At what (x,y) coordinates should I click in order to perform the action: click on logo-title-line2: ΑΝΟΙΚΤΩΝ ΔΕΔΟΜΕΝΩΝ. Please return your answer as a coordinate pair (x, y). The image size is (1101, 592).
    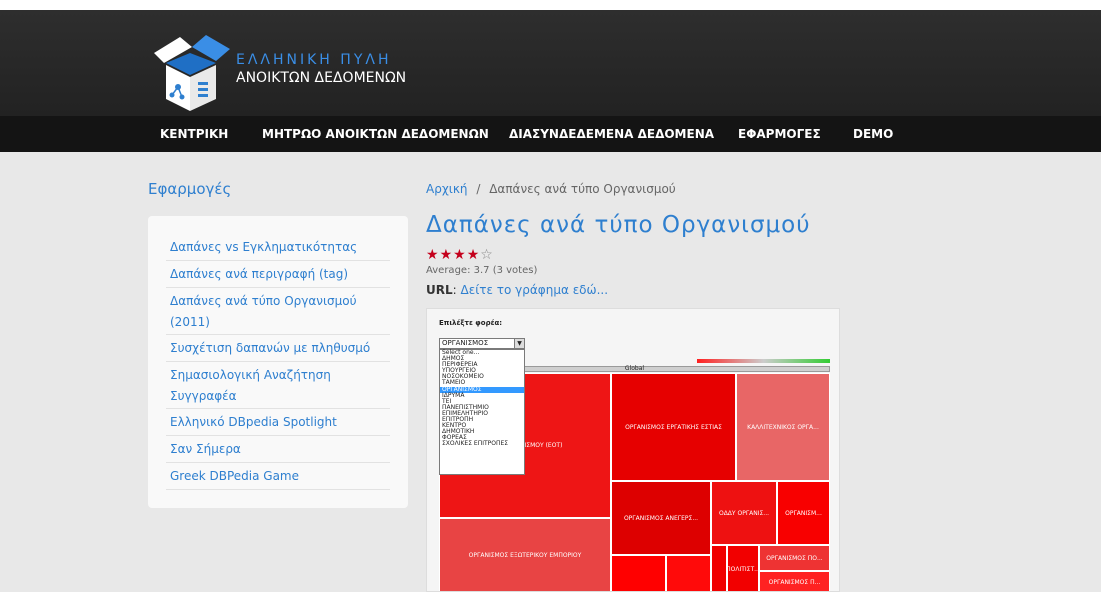
    Looking at the image, I should click on (321, 78).